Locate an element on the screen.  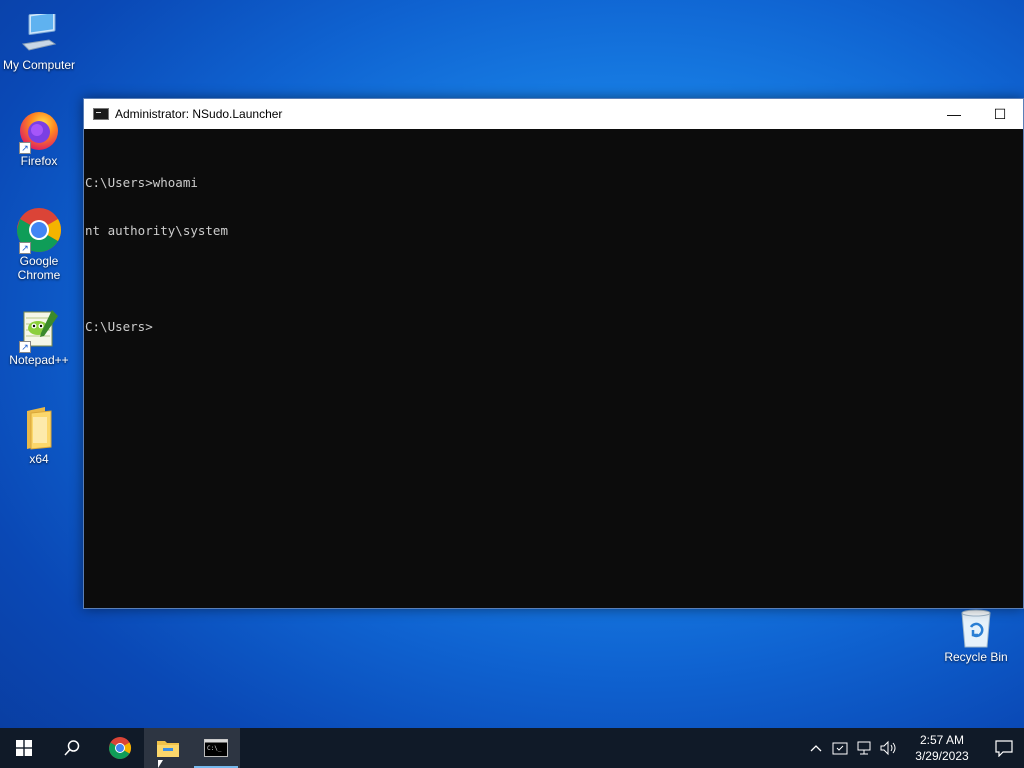
taskbar-cmd-button: C:\_ is located at coordinates (216, 748).